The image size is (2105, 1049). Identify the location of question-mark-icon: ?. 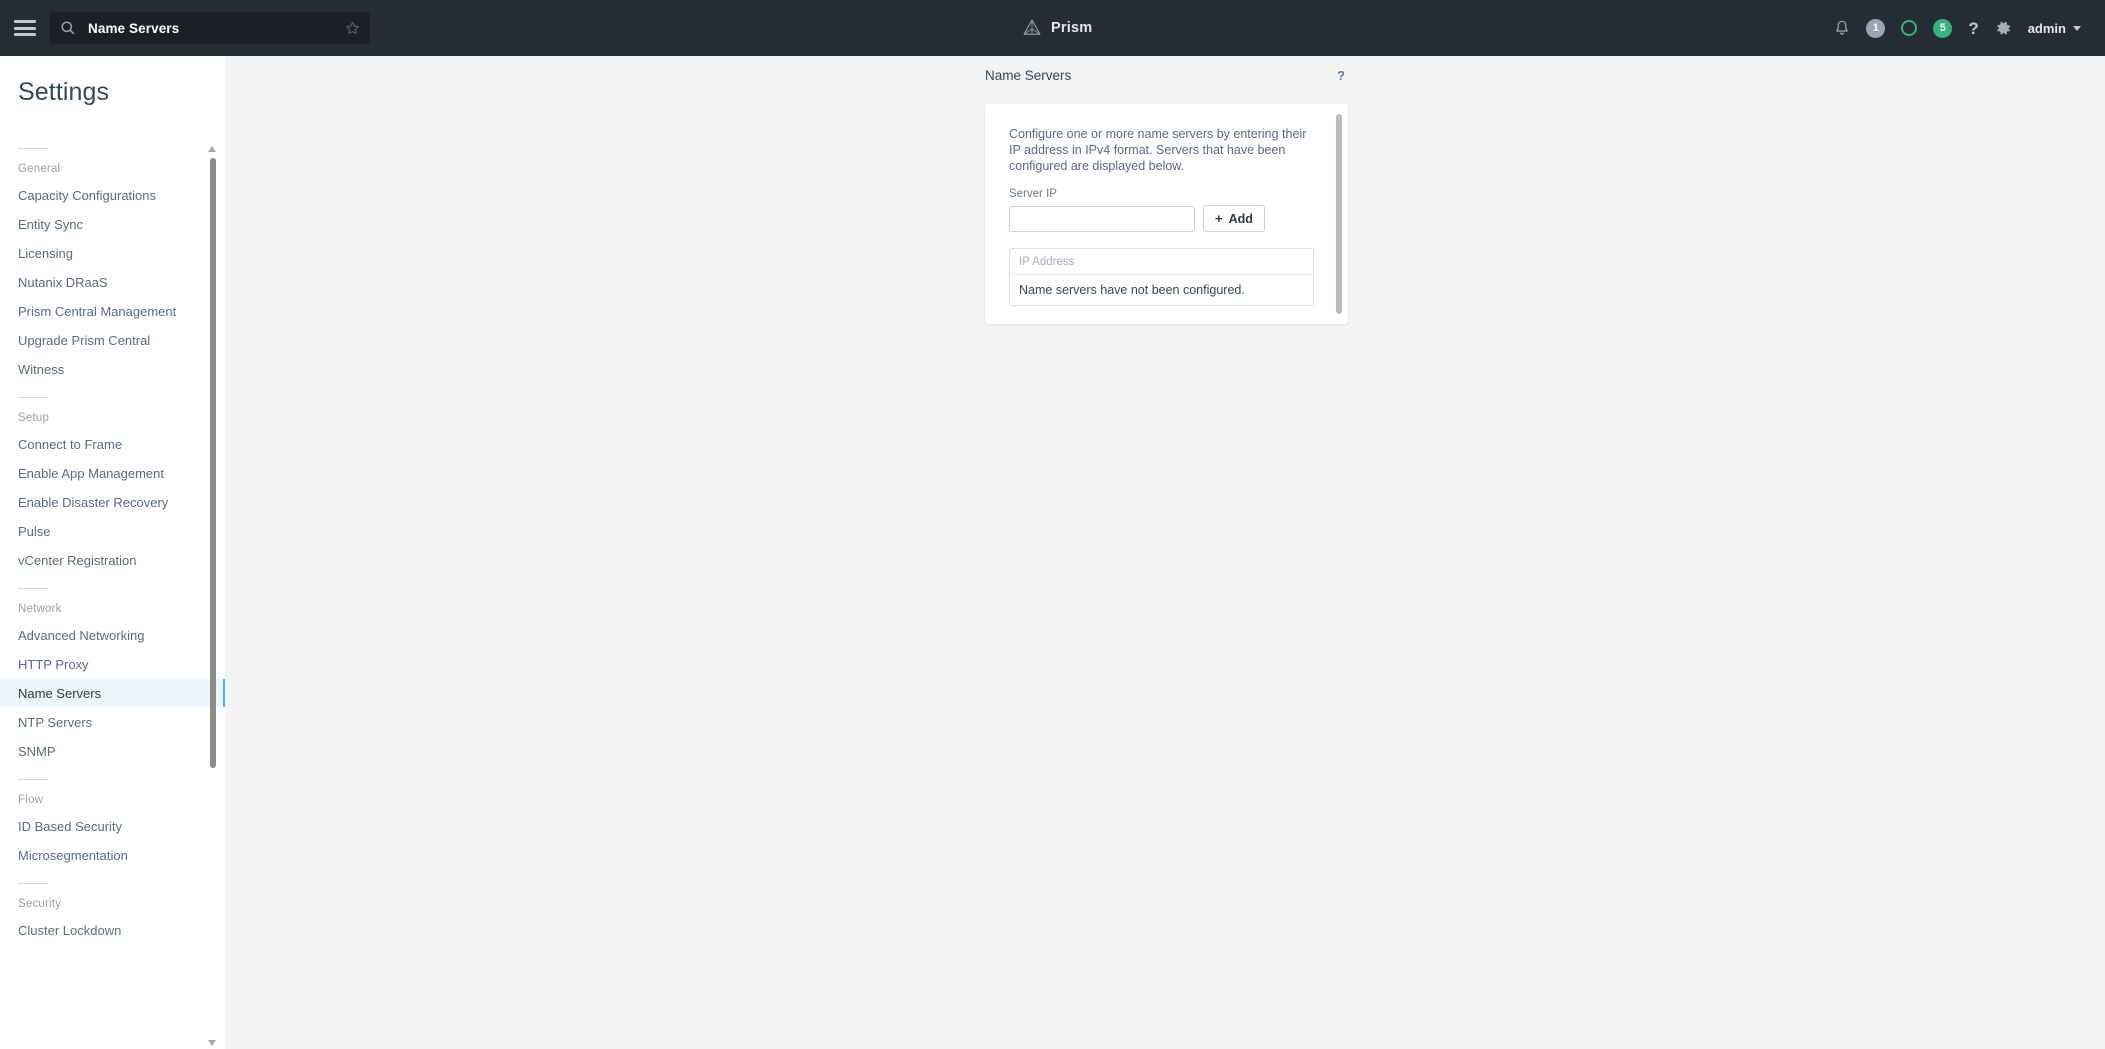
(1973, 28).